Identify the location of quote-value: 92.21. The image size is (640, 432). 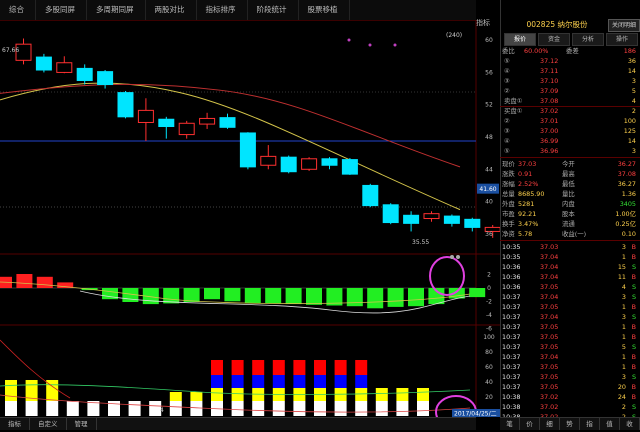
(527, 214).